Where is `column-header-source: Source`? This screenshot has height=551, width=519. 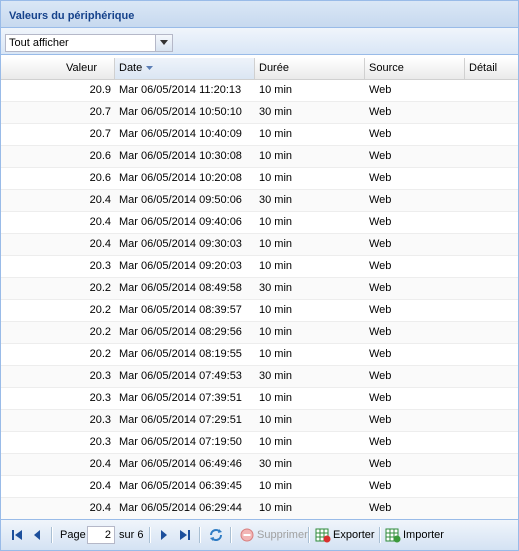
column-header-source: Source is located at coordinates (415, 68).